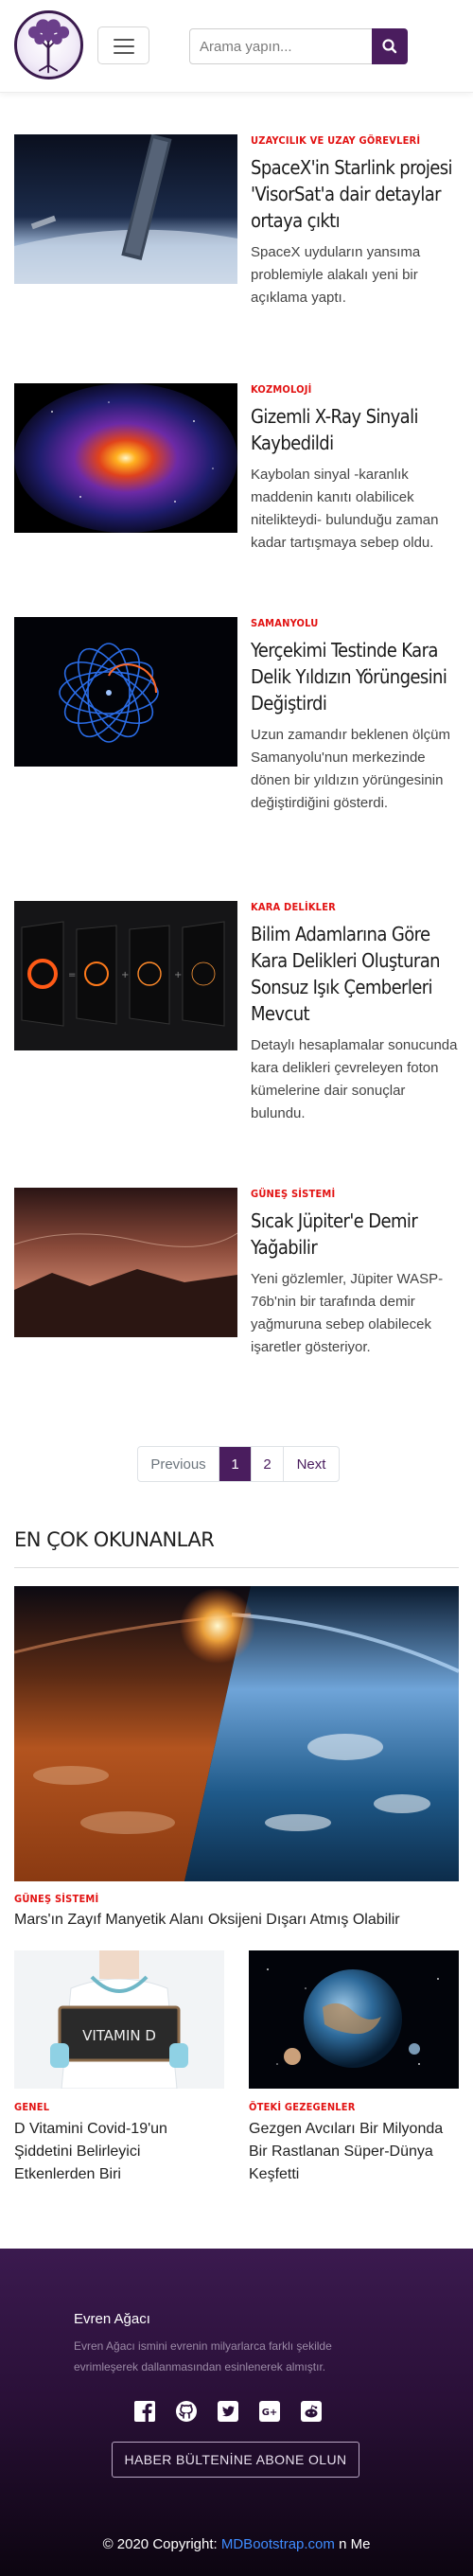  What do you see at coordinates (354, 2107) in the screenshot?
I see `most-read-category: ÖTEKİ GEZEGENLER` at bounding box center [354, 2107].